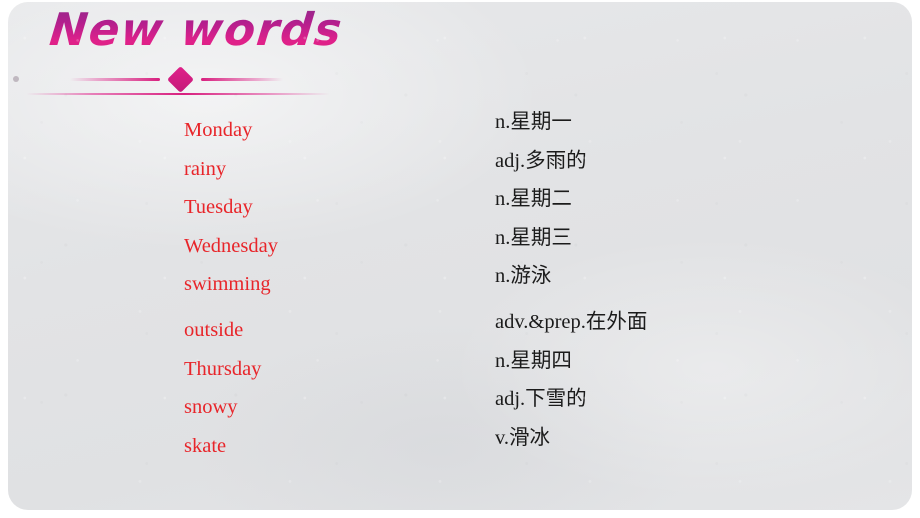 Image resolution: width=920 pixels, height=518 pixels. I want to click on vocabulary-row: skate v.滑冰, so click(460, 441).